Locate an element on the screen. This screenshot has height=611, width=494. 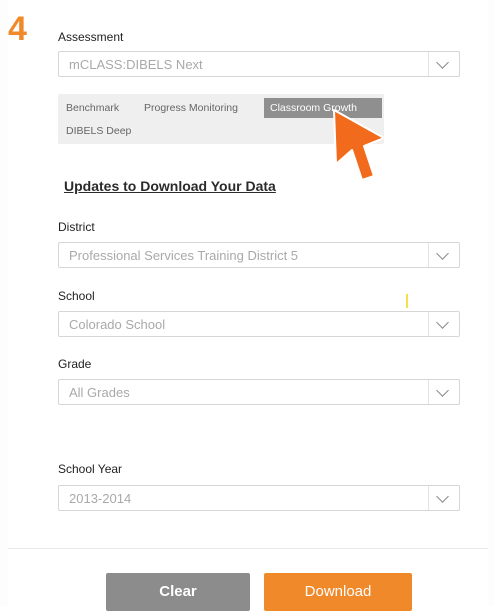
clear-button: Clear is located at coordinates (178, 592).